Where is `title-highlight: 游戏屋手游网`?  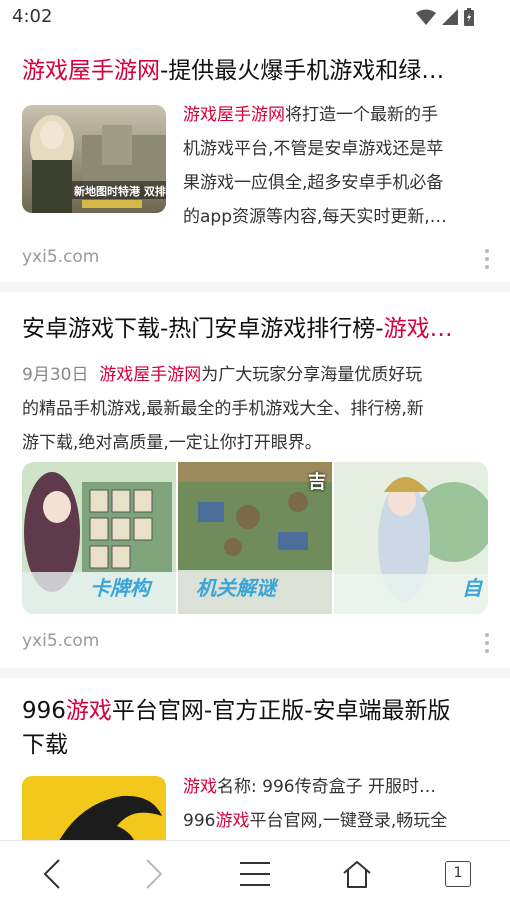 title-highlight: 游戏屋手游网 is located at coordinates (91, 71).